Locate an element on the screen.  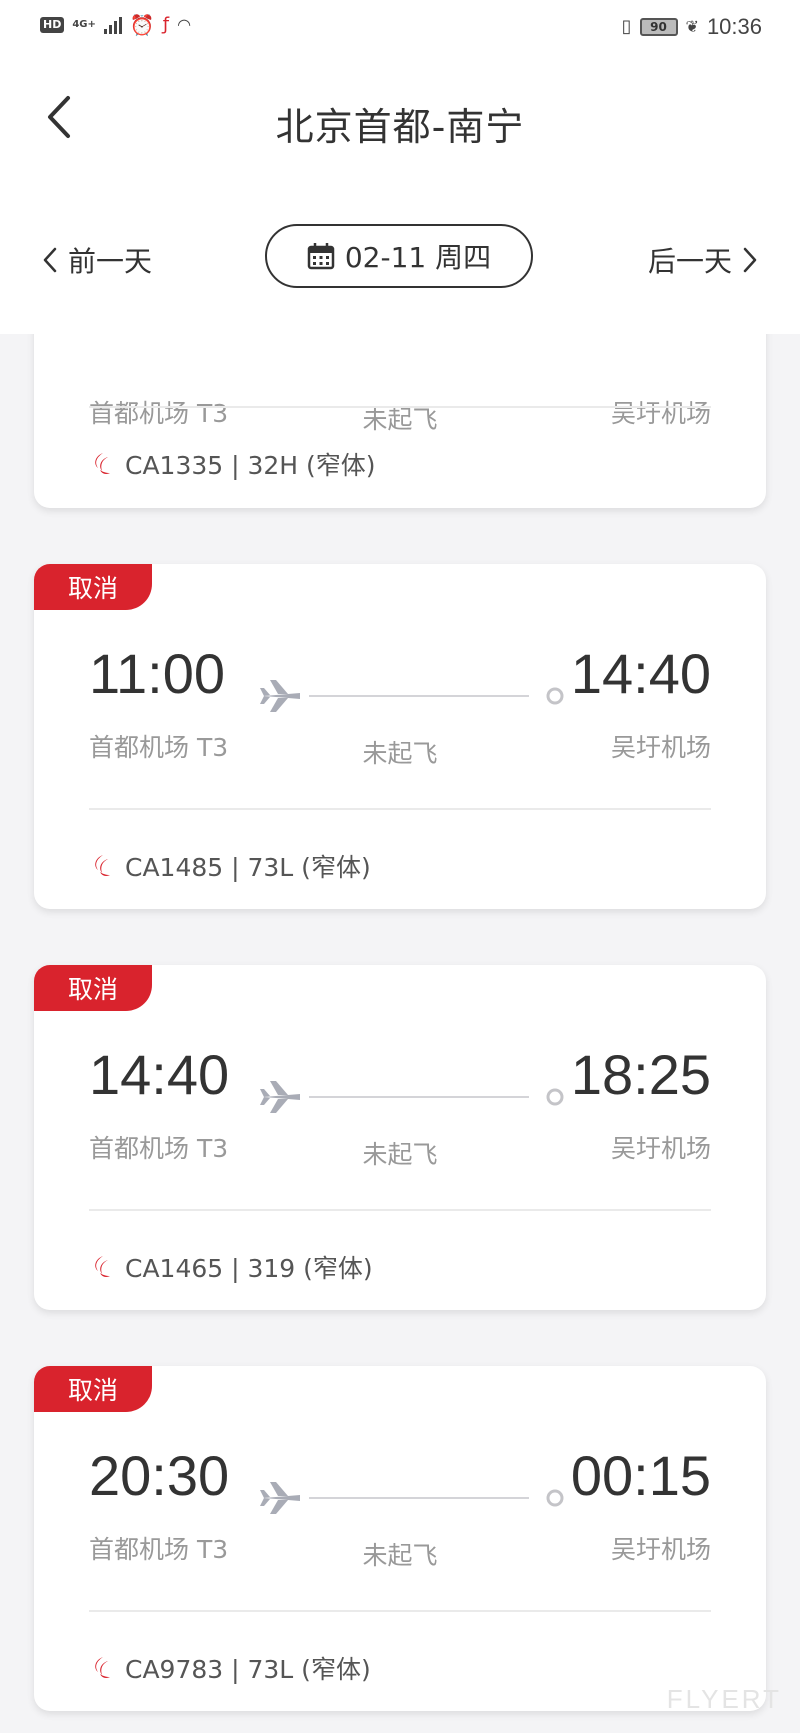
flight-info-row: CA1465 | 319 (窄体) is located at coordinates (231, 1267).